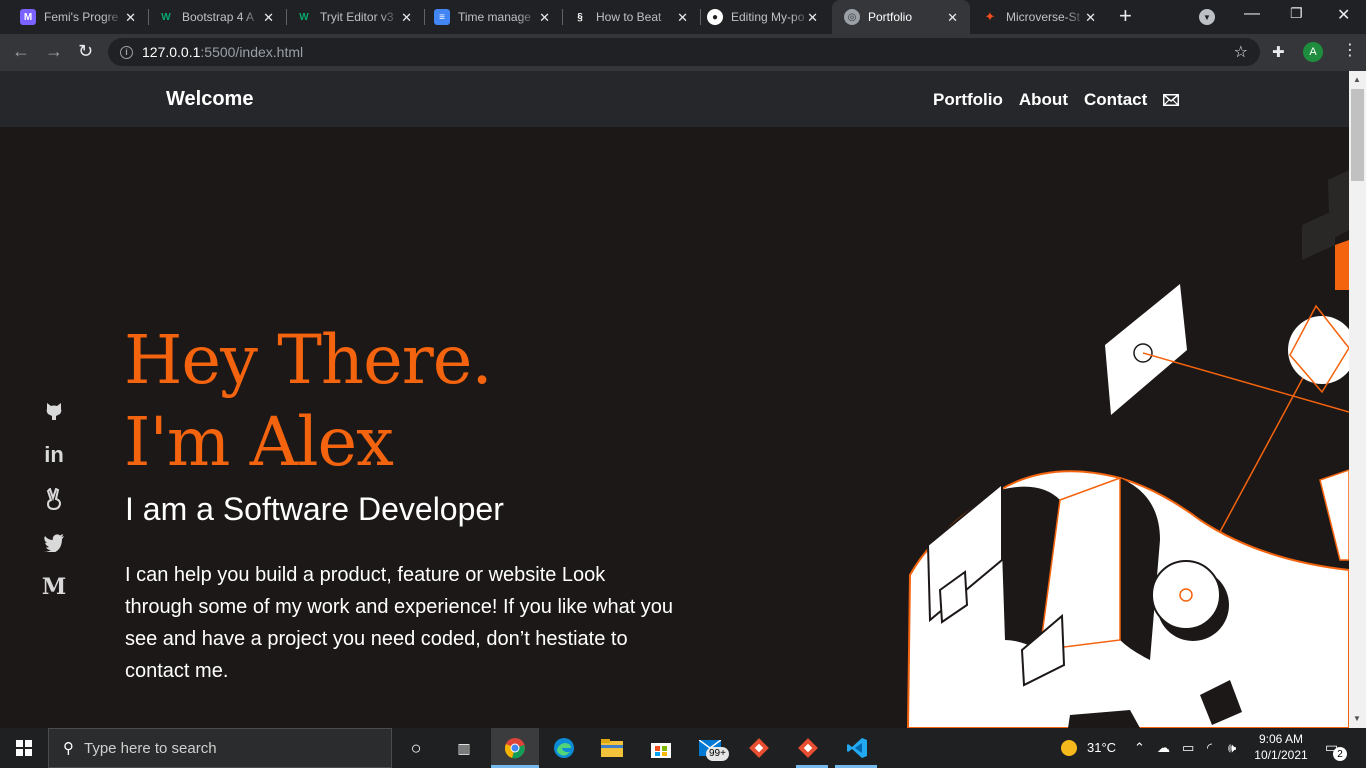 The image size is (1366, 768). I want to click on forward-arrow-icon: →, so click(54, 51).